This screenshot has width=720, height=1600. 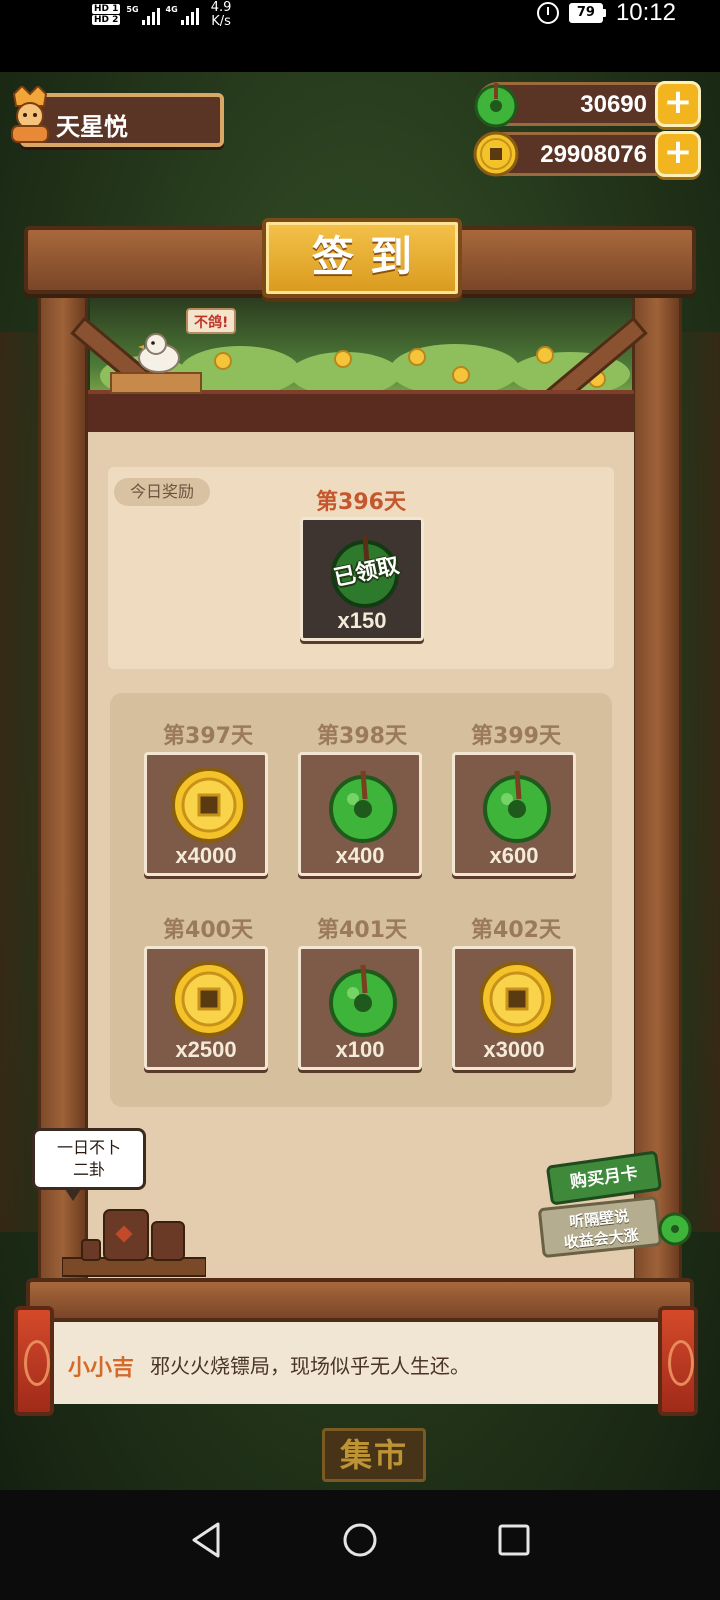 I want to click on recent-apps-icon, so click(x=514, y=1540).